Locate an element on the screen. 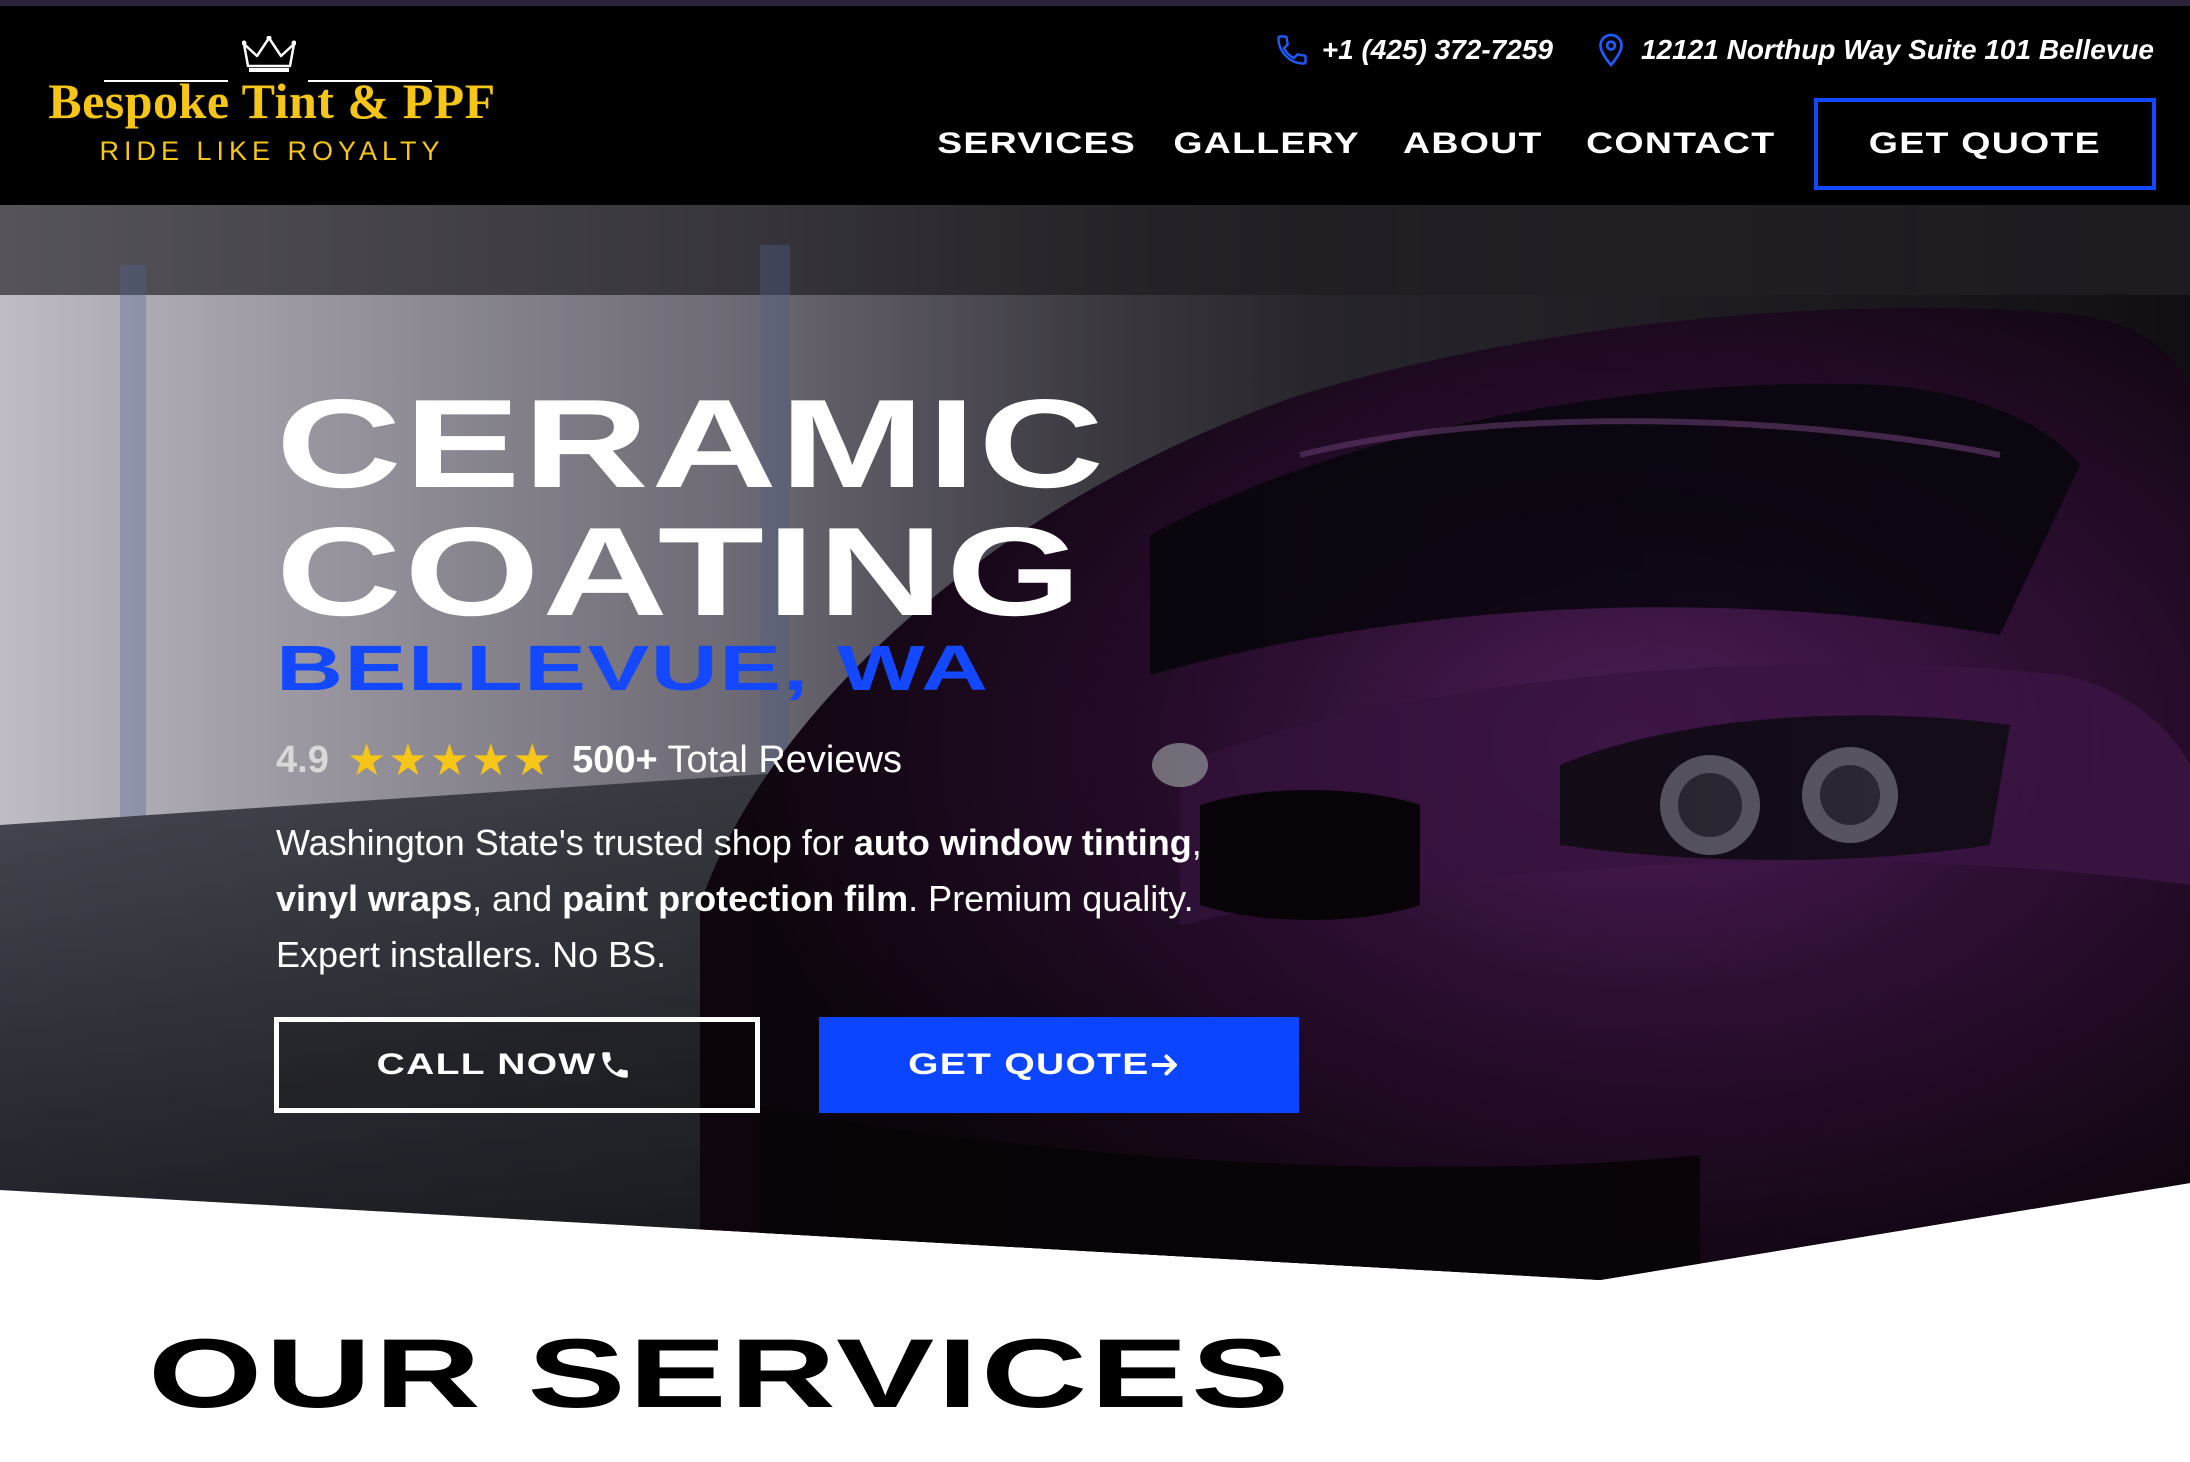  services-heading: OUR SERVICES is located at coordinates (720, 1373).